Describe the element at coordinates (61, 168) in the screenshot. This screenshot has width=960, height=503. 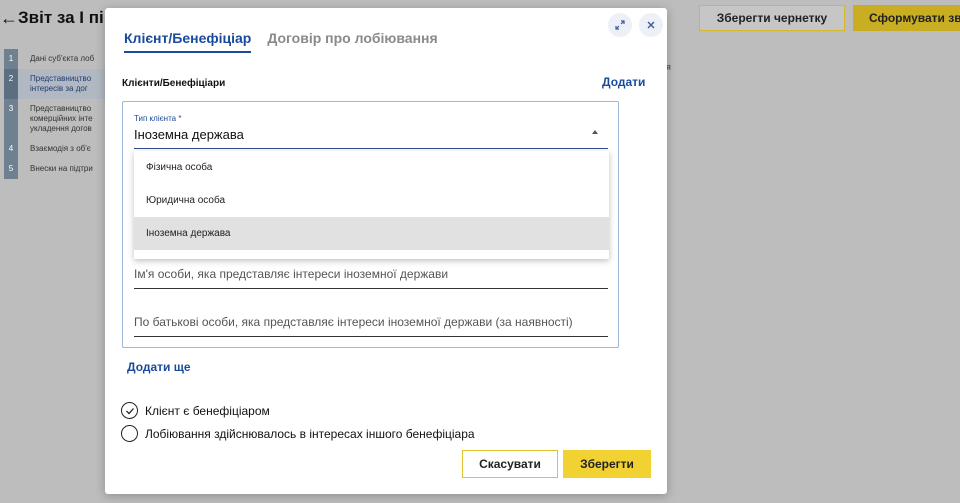
I see `step-label: Внески на підтри` at that location.